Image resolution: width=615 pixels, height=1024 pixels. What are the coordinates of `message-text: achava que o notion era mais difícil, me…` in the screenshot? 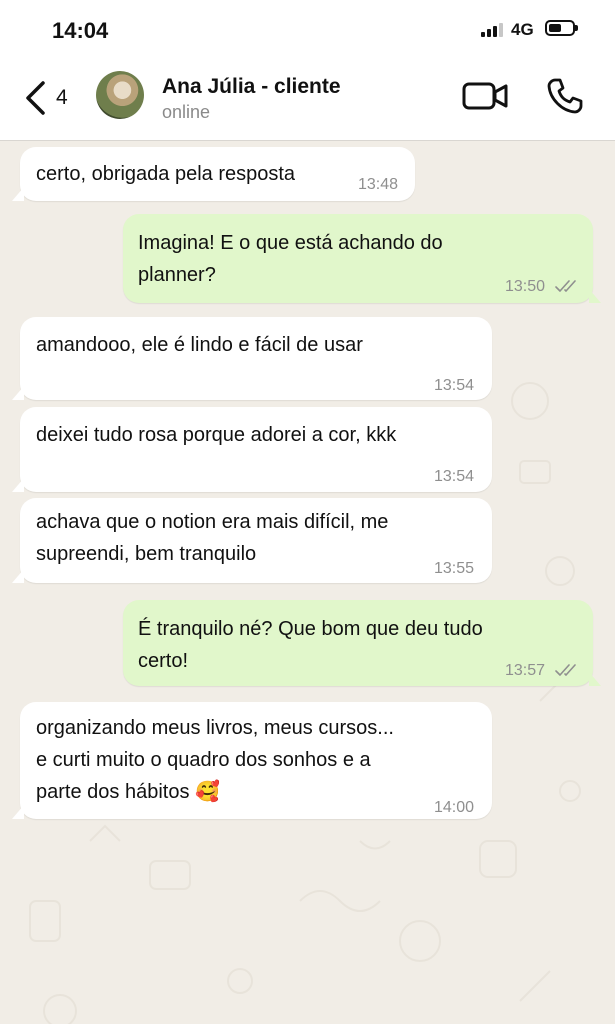 It's located at (212, 538).